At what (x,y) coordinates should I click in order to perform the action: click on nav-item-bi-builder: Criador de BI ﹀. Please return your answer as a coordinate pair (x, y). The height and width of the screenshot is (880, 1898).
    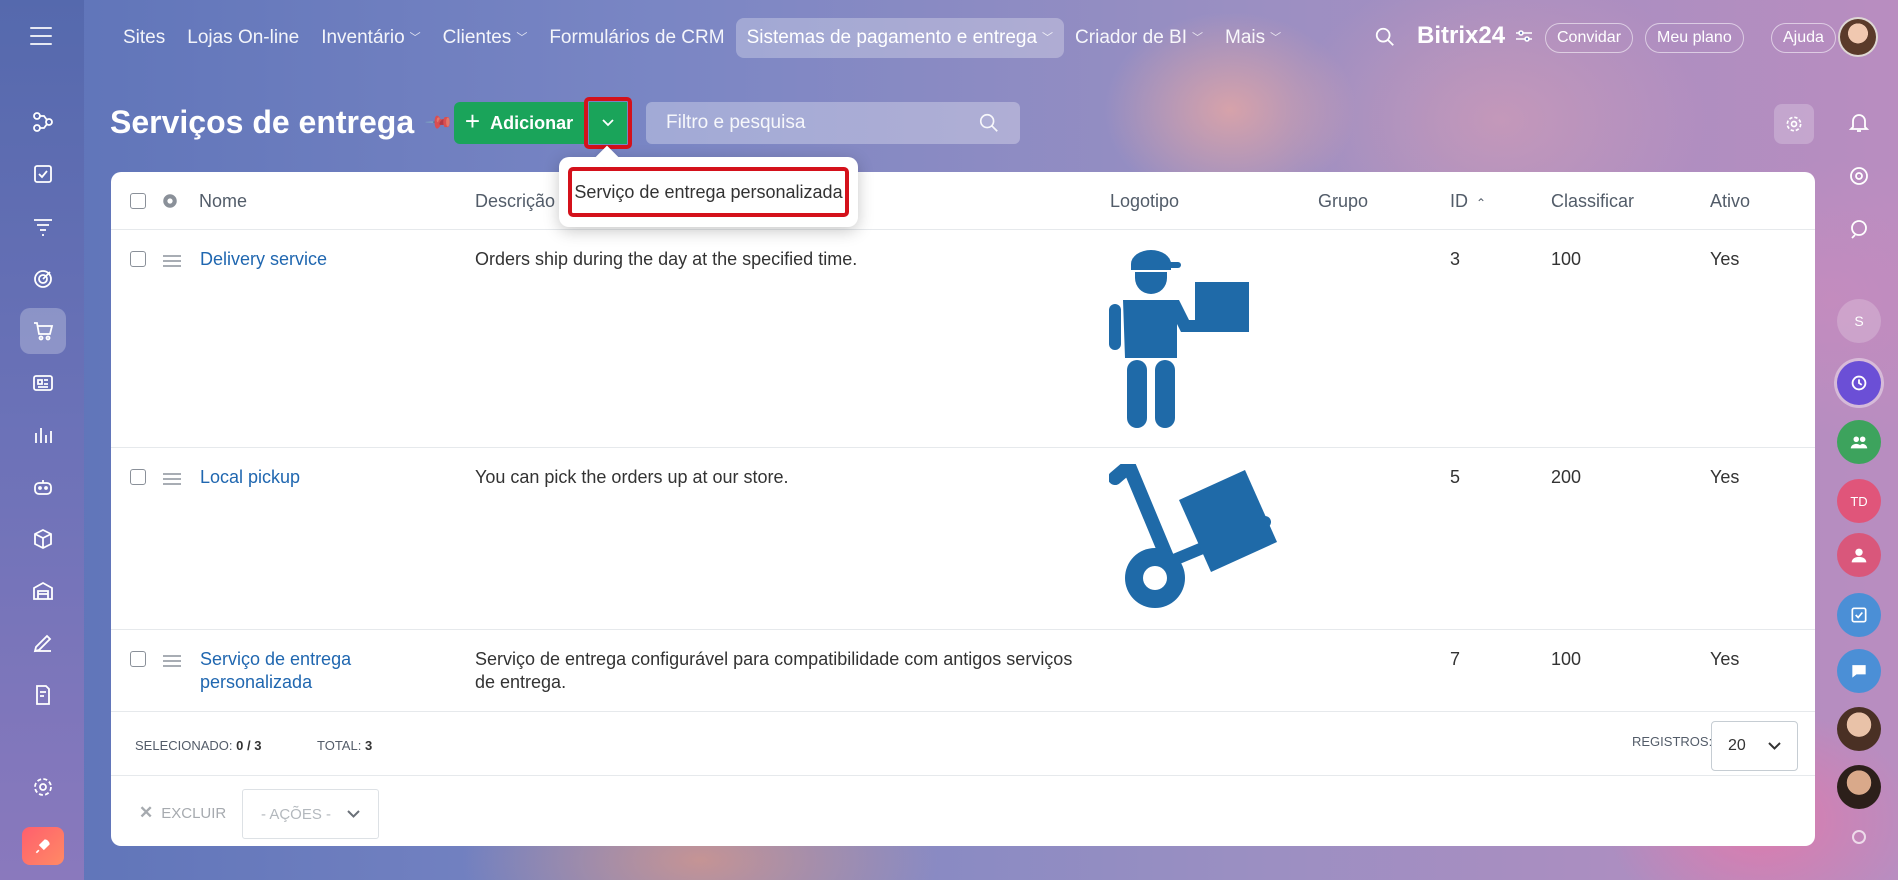
    Looking at the image, I should click on (1139, 38).